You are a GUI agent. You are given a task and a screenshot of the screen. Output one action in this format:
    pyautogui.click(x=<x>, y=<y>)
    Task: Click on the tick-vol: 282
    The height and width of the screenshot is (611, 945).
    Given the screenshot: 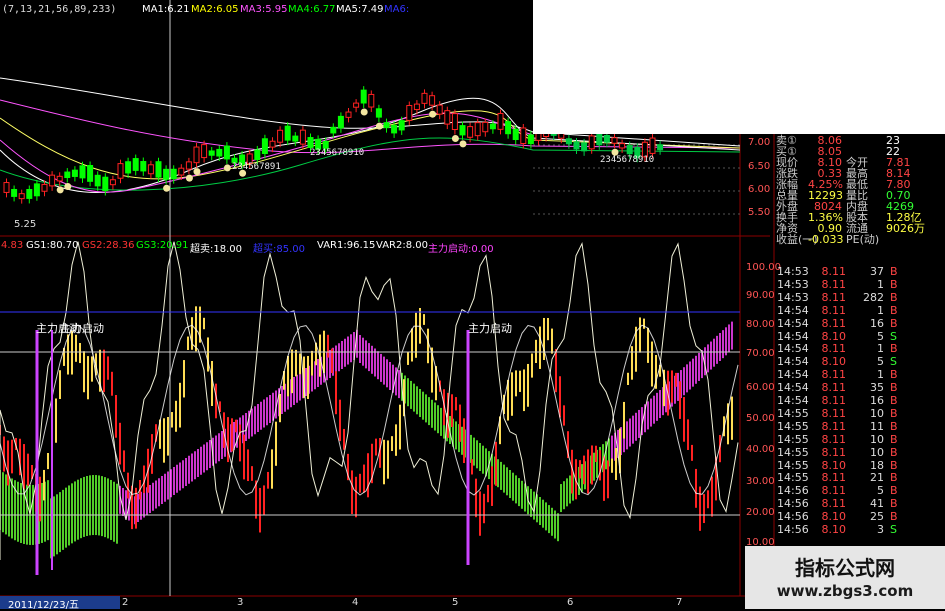 What is the action you would take?
    pyautogui.click(x=873, y=297)
    